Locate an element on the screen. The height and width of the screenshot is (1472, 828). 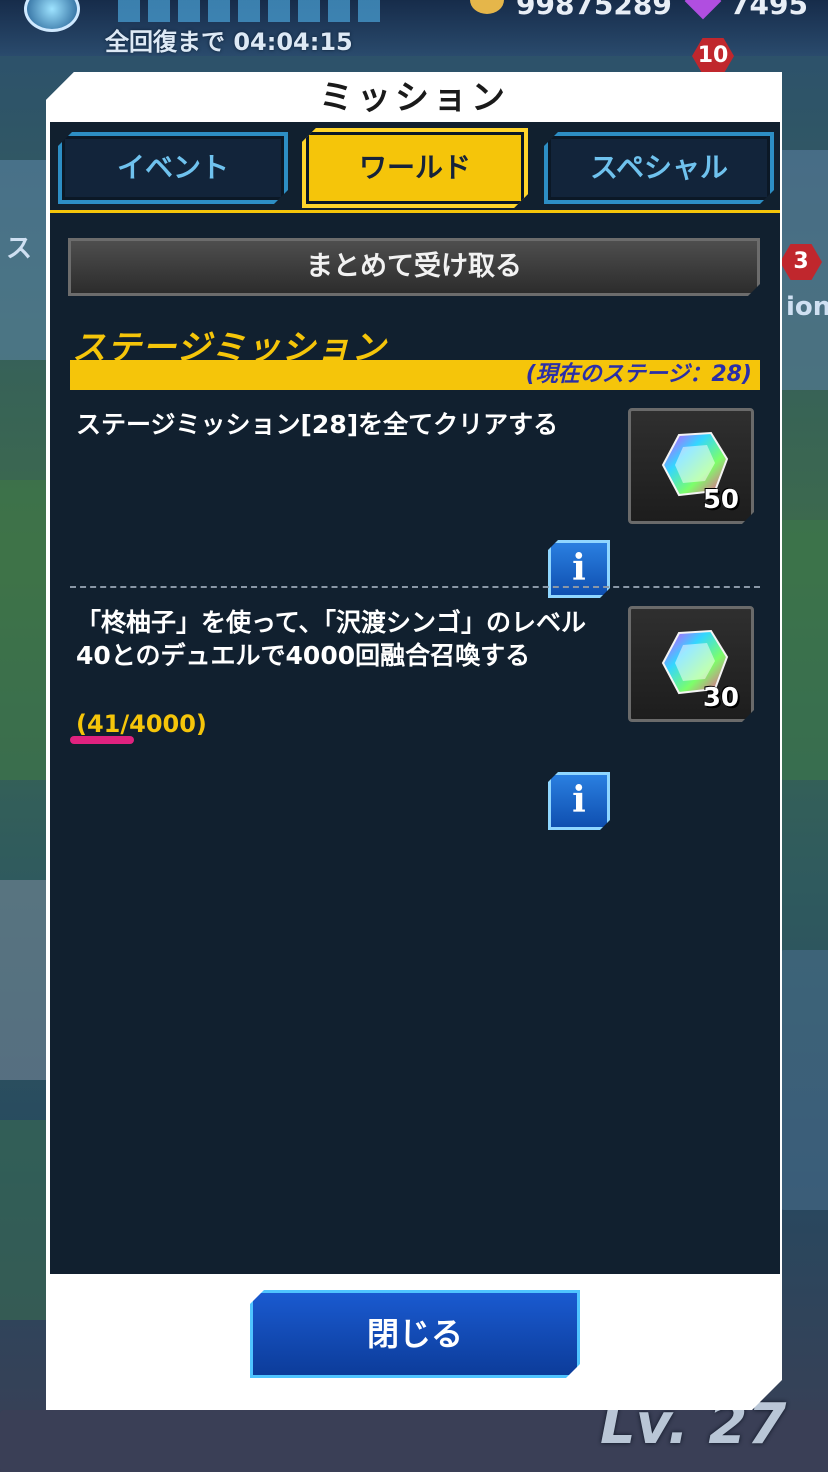
highlight-underline is located at coordinates (102, 740).